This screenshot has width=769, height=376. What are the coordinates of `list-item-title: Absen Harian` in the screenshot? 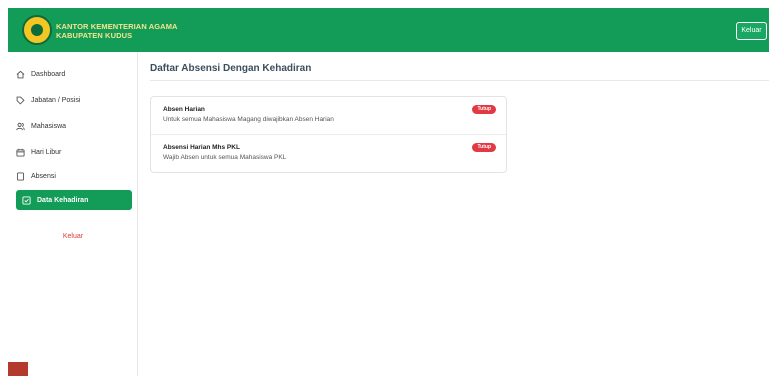 It's located at (184, 109).